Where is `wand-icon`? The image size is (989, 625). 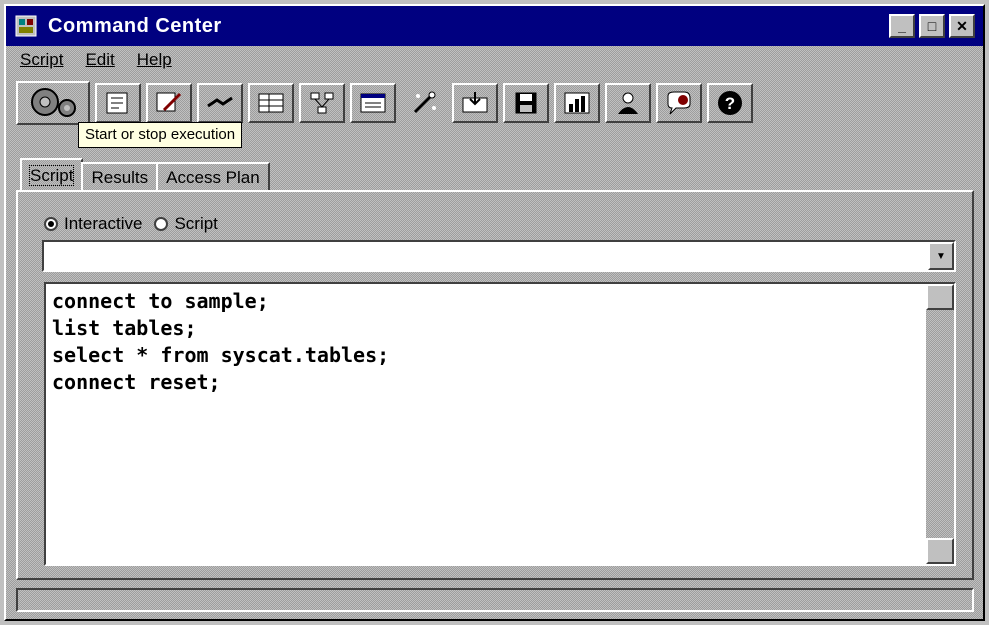 wand-icon is located at coordinates (424, 102).